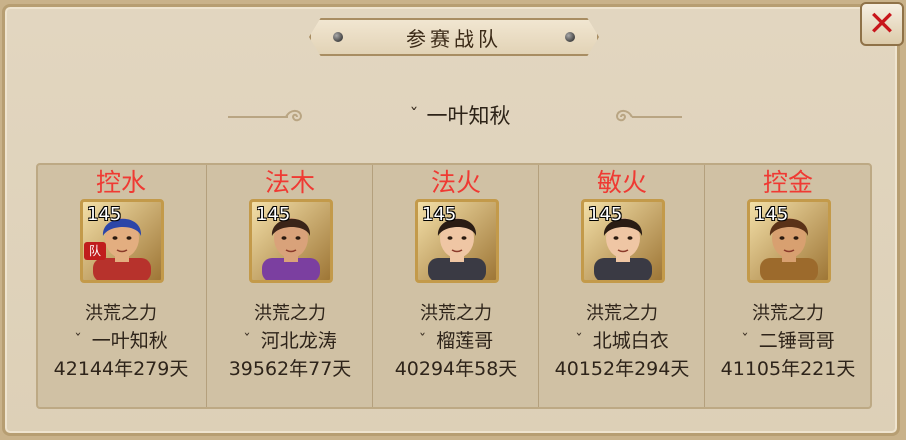 The width and height of the screenshot is (906, 440). Describe the element at coordinates (468, 116) in the screenshot. I see `team-name: 一叶知秋` at that location.